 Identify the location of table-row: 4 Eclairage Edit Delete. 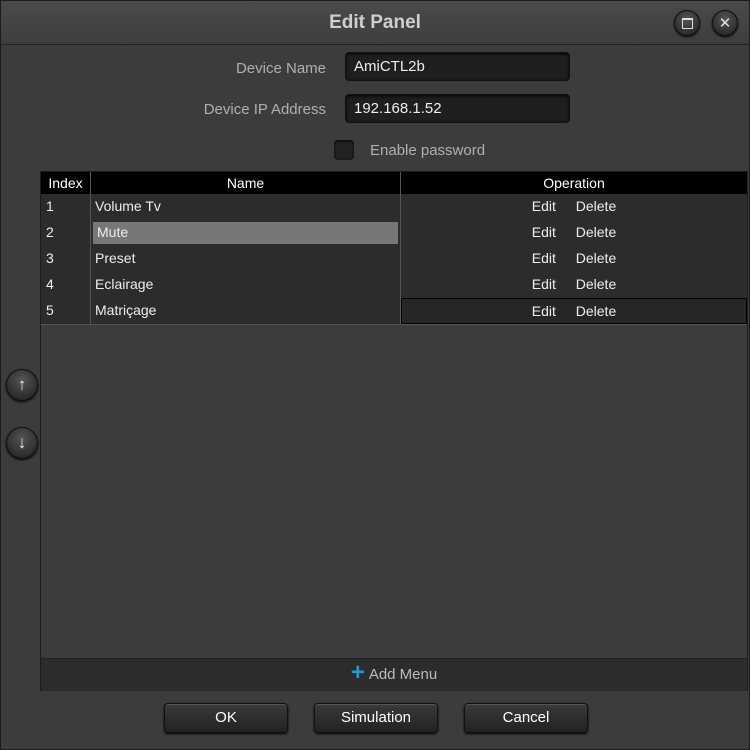
(394, 285).